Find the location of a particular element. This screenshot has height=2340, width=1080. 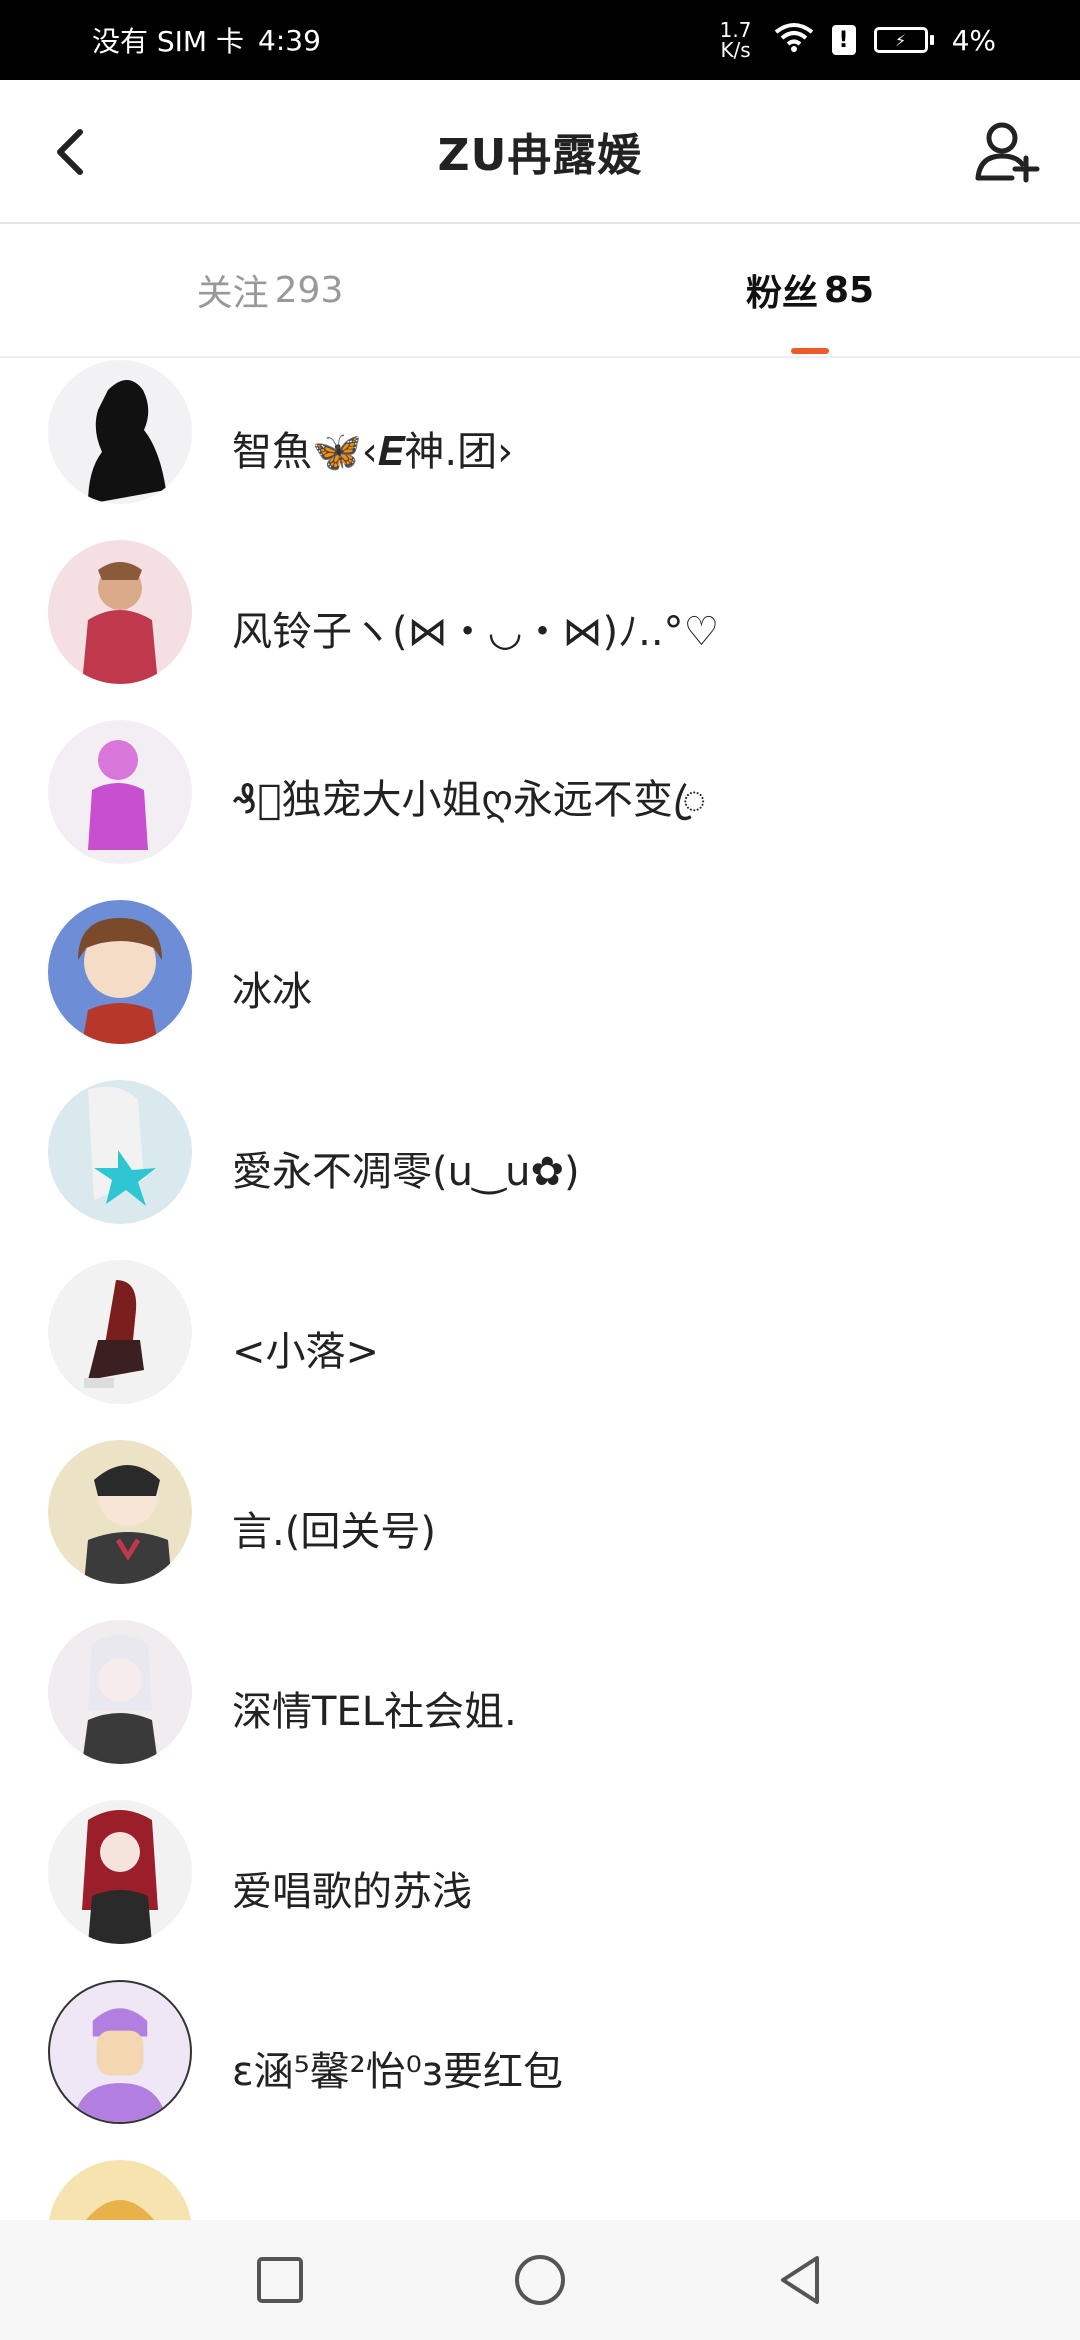

fan-name: 愛永不凋零(u‿u✿) is located at coordinates (406, 1172).